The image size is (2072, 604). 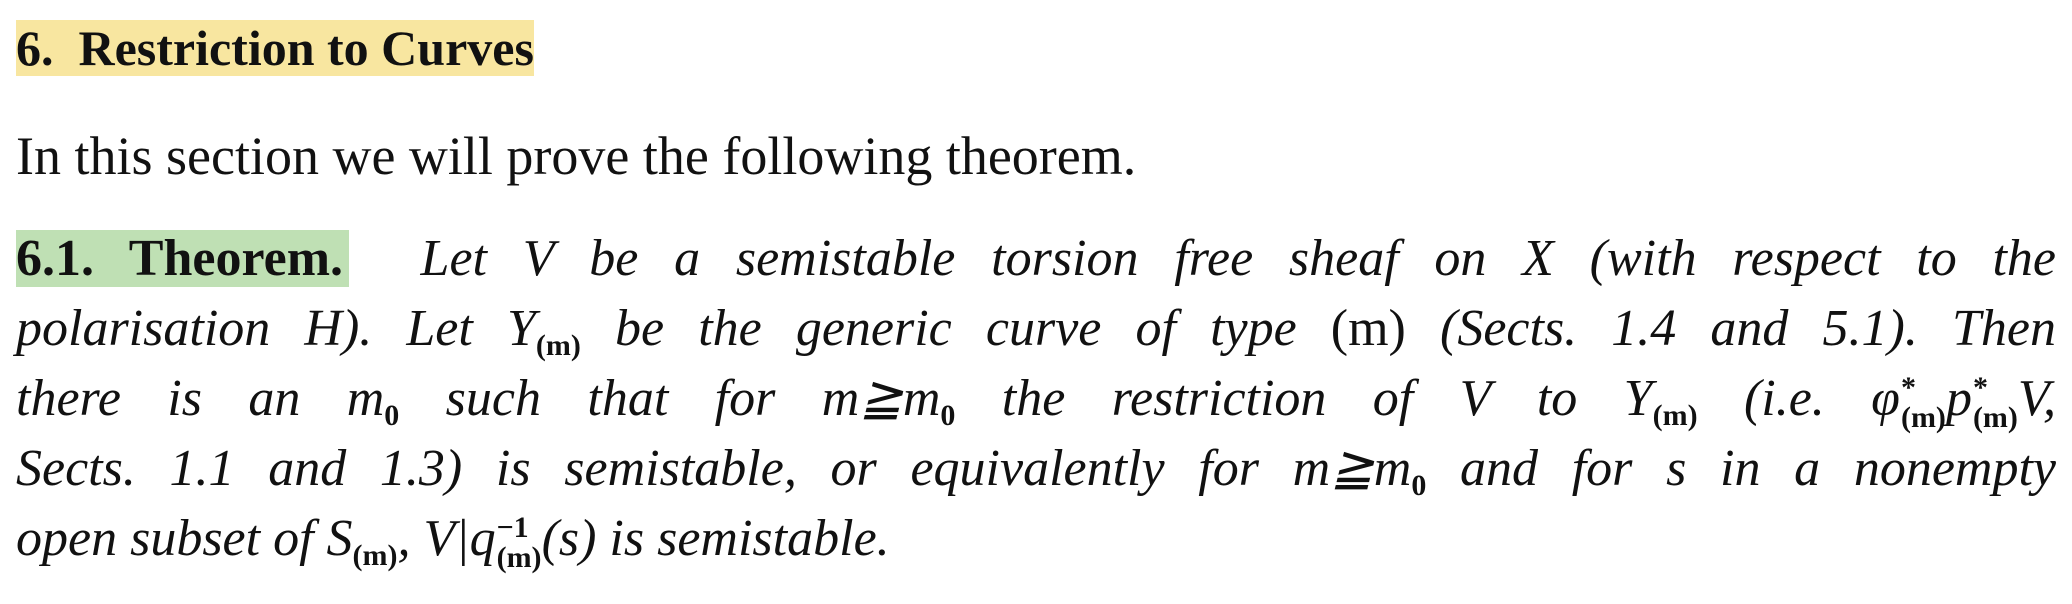 I want to click on subscript-m-3: (m), so click(x=375, y=555).